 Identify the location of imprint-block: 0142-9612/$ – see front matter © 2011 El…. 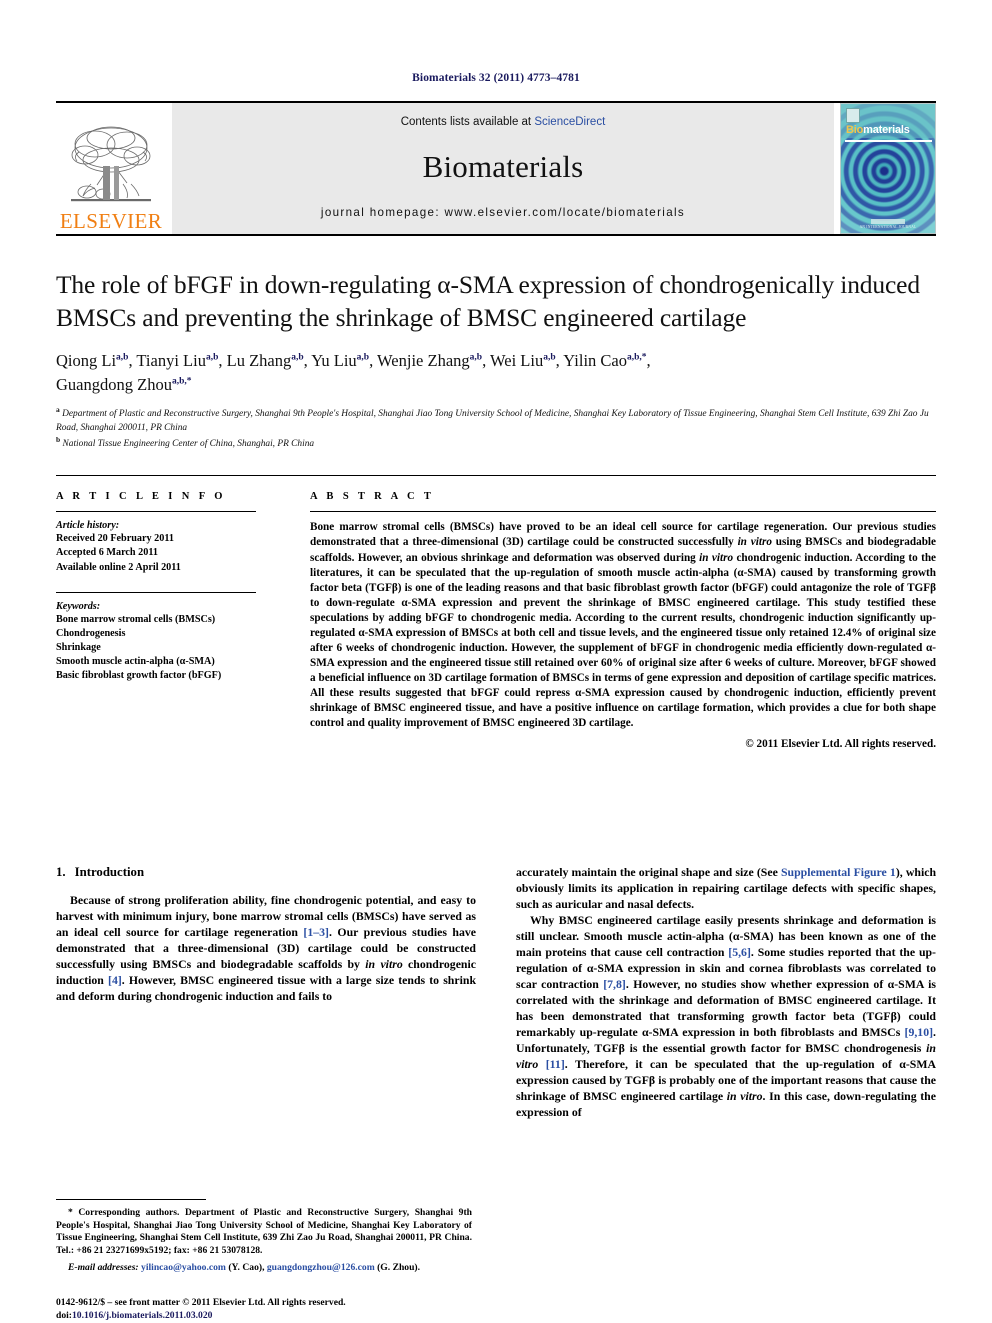
(271, 1310).